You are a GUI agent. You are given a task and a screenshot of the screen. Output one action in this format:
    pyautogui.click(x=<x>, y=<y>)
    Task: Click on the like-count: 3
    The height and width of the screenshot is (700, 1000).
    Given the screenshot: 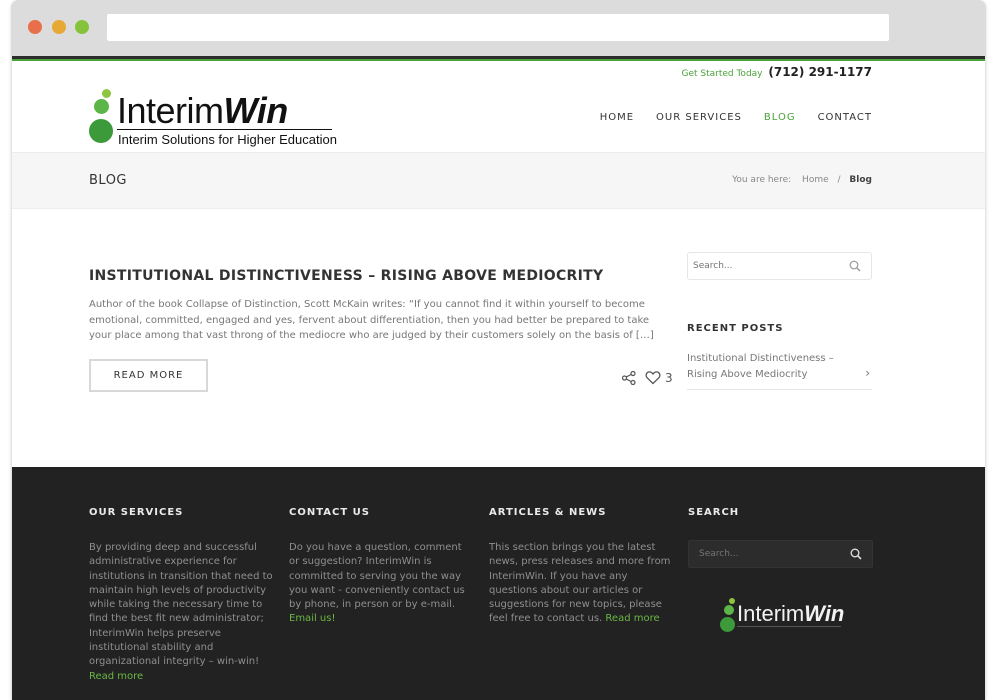 What is the action you would take?
    pyautogui.click(x=669, y=378)
    